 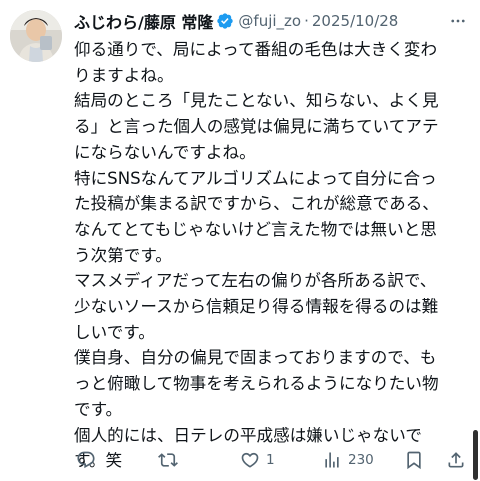 What do you see at coordinates (269, 21) in the screenshot?
I see `handle: @fuji_zo` at bounding box center [269, 21].